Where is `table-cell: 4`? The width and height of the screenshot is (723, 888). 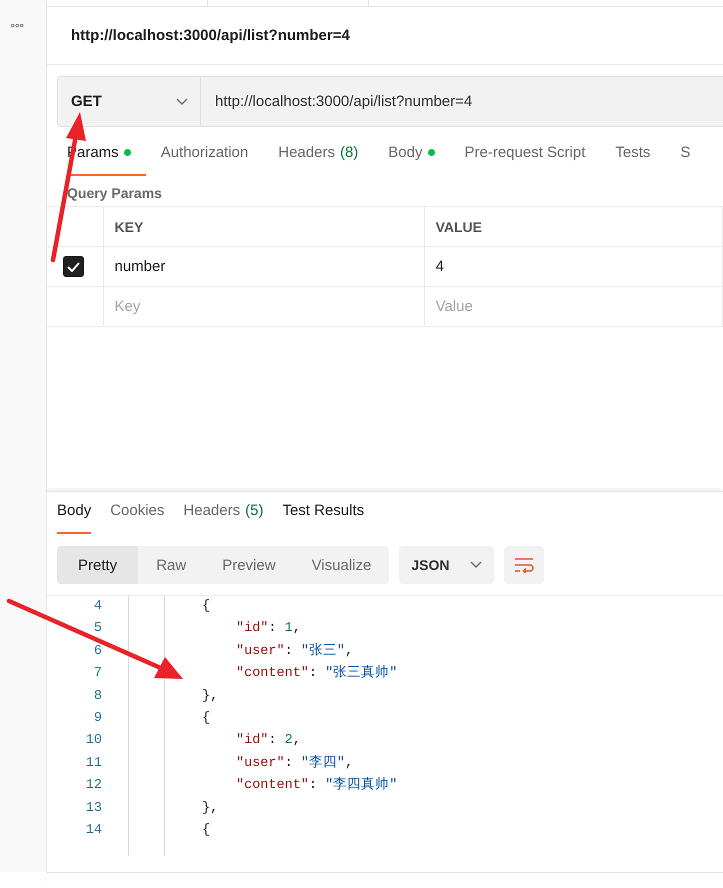
table-cell: 4 is located at coordinates (573, 266).